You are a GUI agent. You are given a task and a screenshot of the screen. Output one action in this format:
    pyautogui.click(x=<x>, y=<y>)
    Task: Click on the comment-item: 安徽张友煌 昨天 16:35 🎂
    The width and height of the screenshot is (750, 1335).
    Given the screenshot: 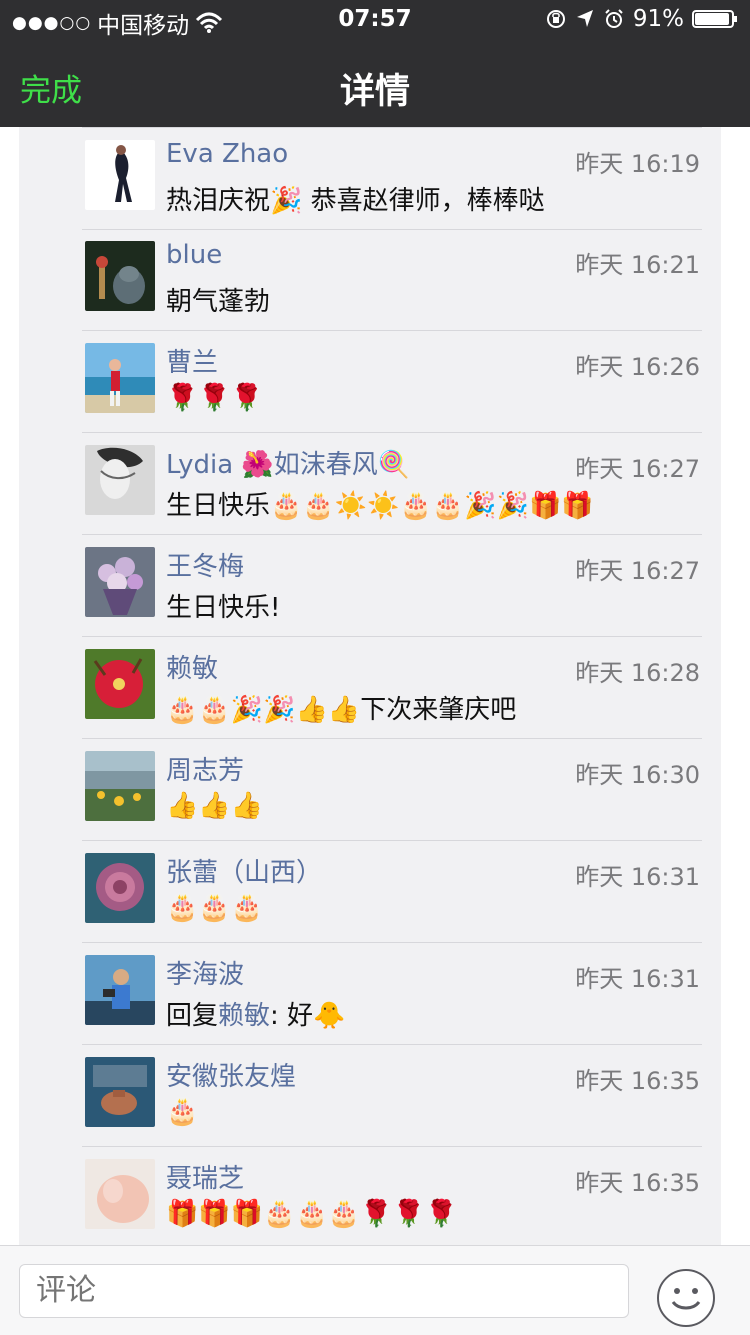 What is the action you would take?
    pyautogui.click(x=392, y=1096)
    